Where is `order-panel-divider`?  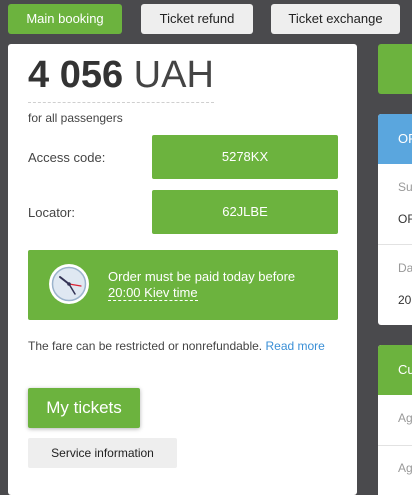
order-panel-divider is located at coordinates (395, 244).